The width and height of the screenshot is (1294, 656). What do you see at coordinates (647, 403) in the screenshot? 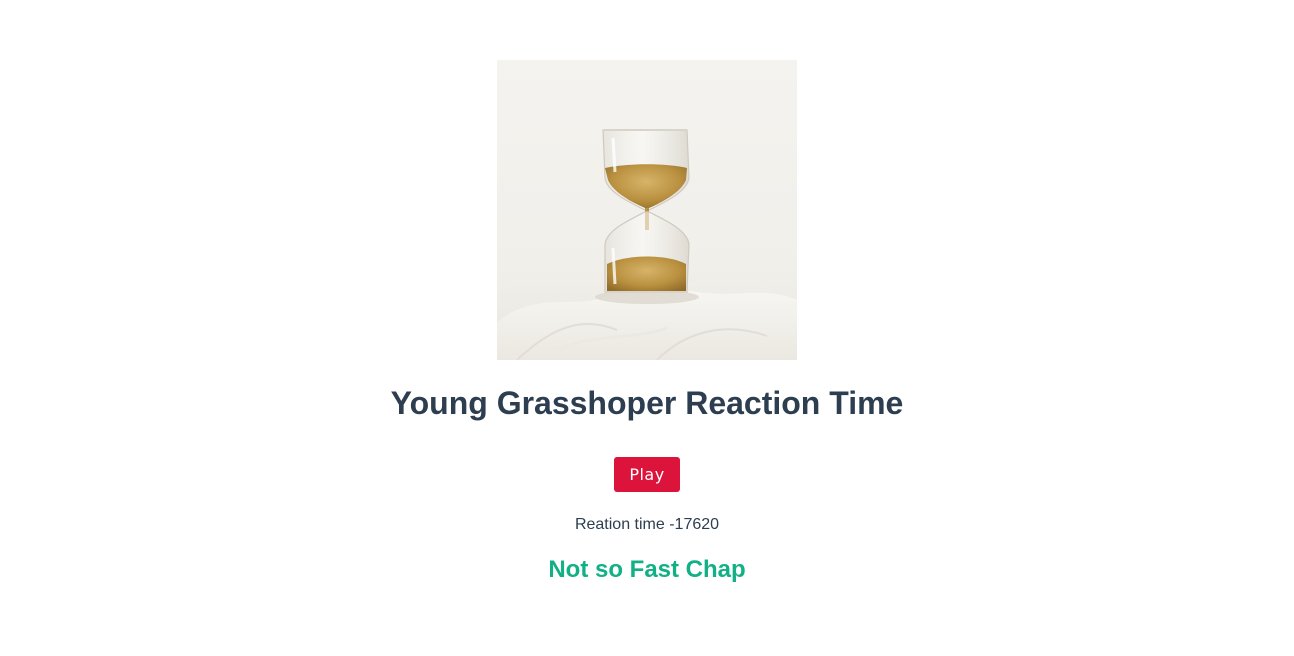
I see `page-title: Young Grasshoper Reaction Time` at bounding box center [647, 403].